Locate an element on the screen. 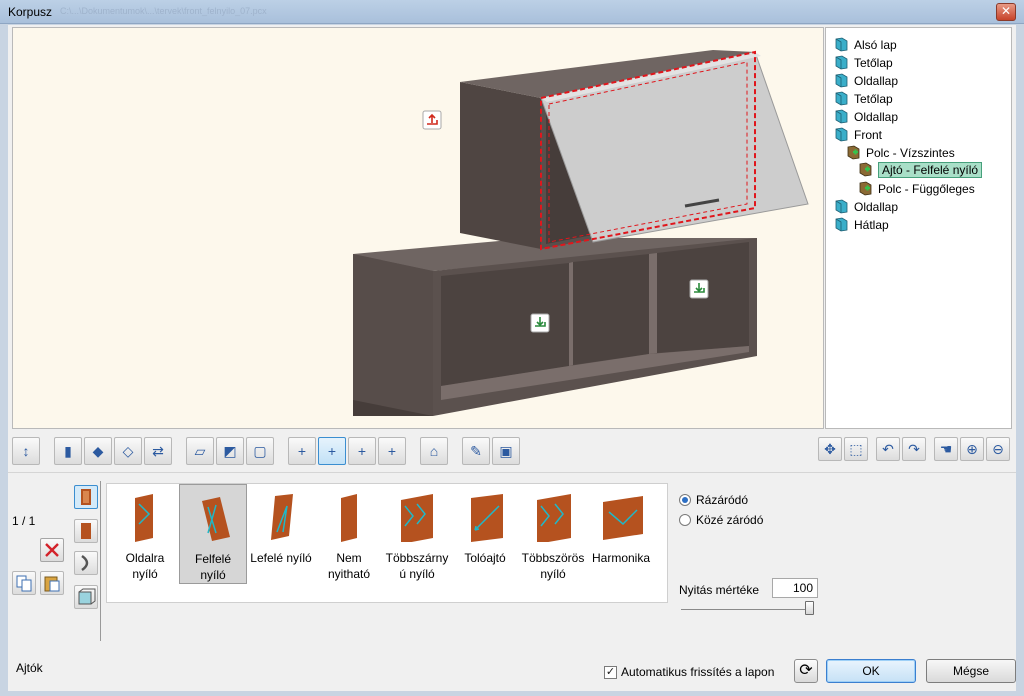 The image size is (1024, 696). add-door-icon: + is located at coordinates (332, 451).